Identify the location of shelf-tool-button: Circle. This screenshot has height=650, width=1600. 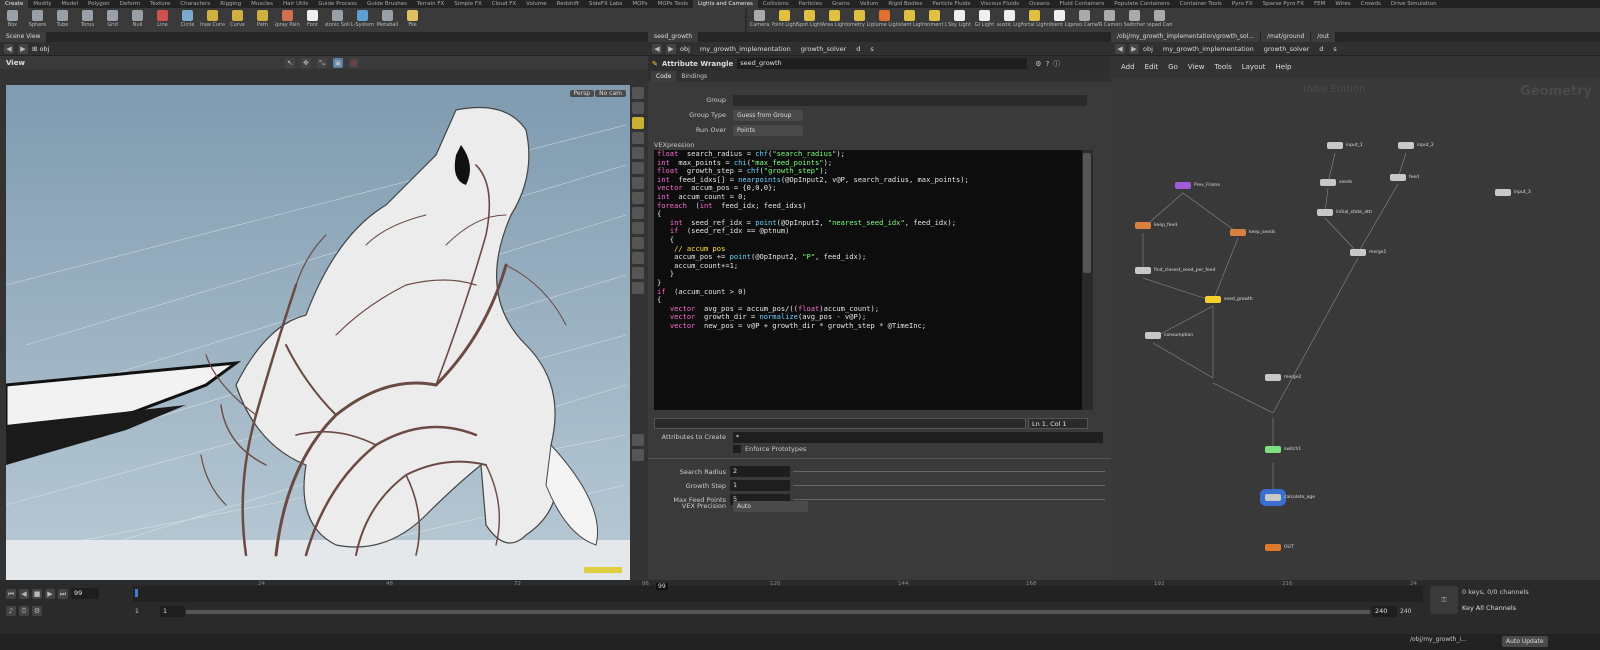
(187, 20).